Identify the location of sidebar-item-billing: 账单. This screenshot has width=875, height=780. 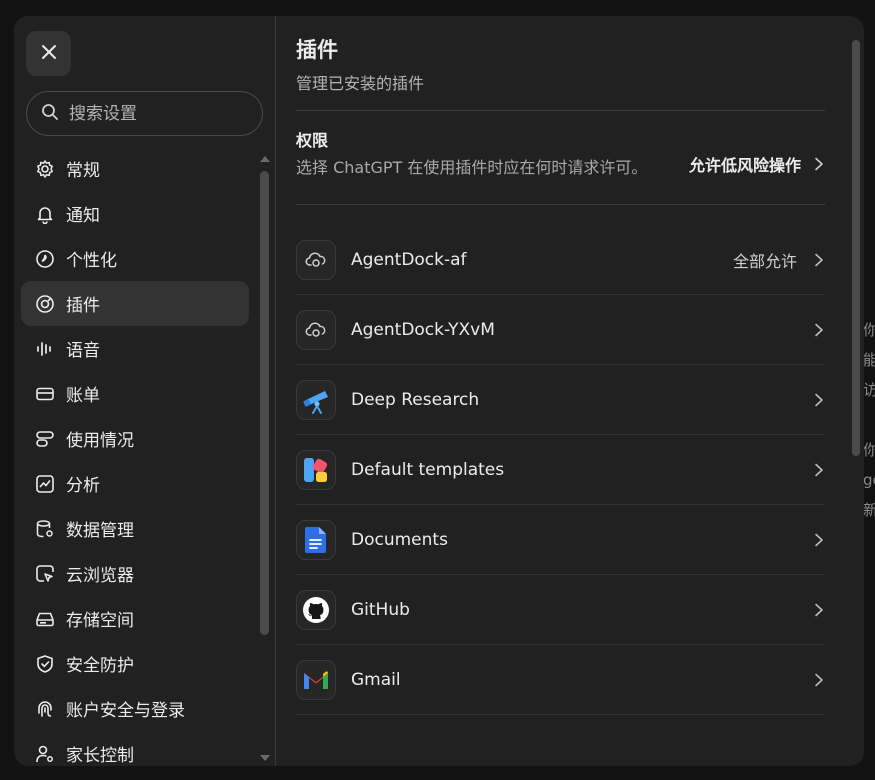
(135, 393).